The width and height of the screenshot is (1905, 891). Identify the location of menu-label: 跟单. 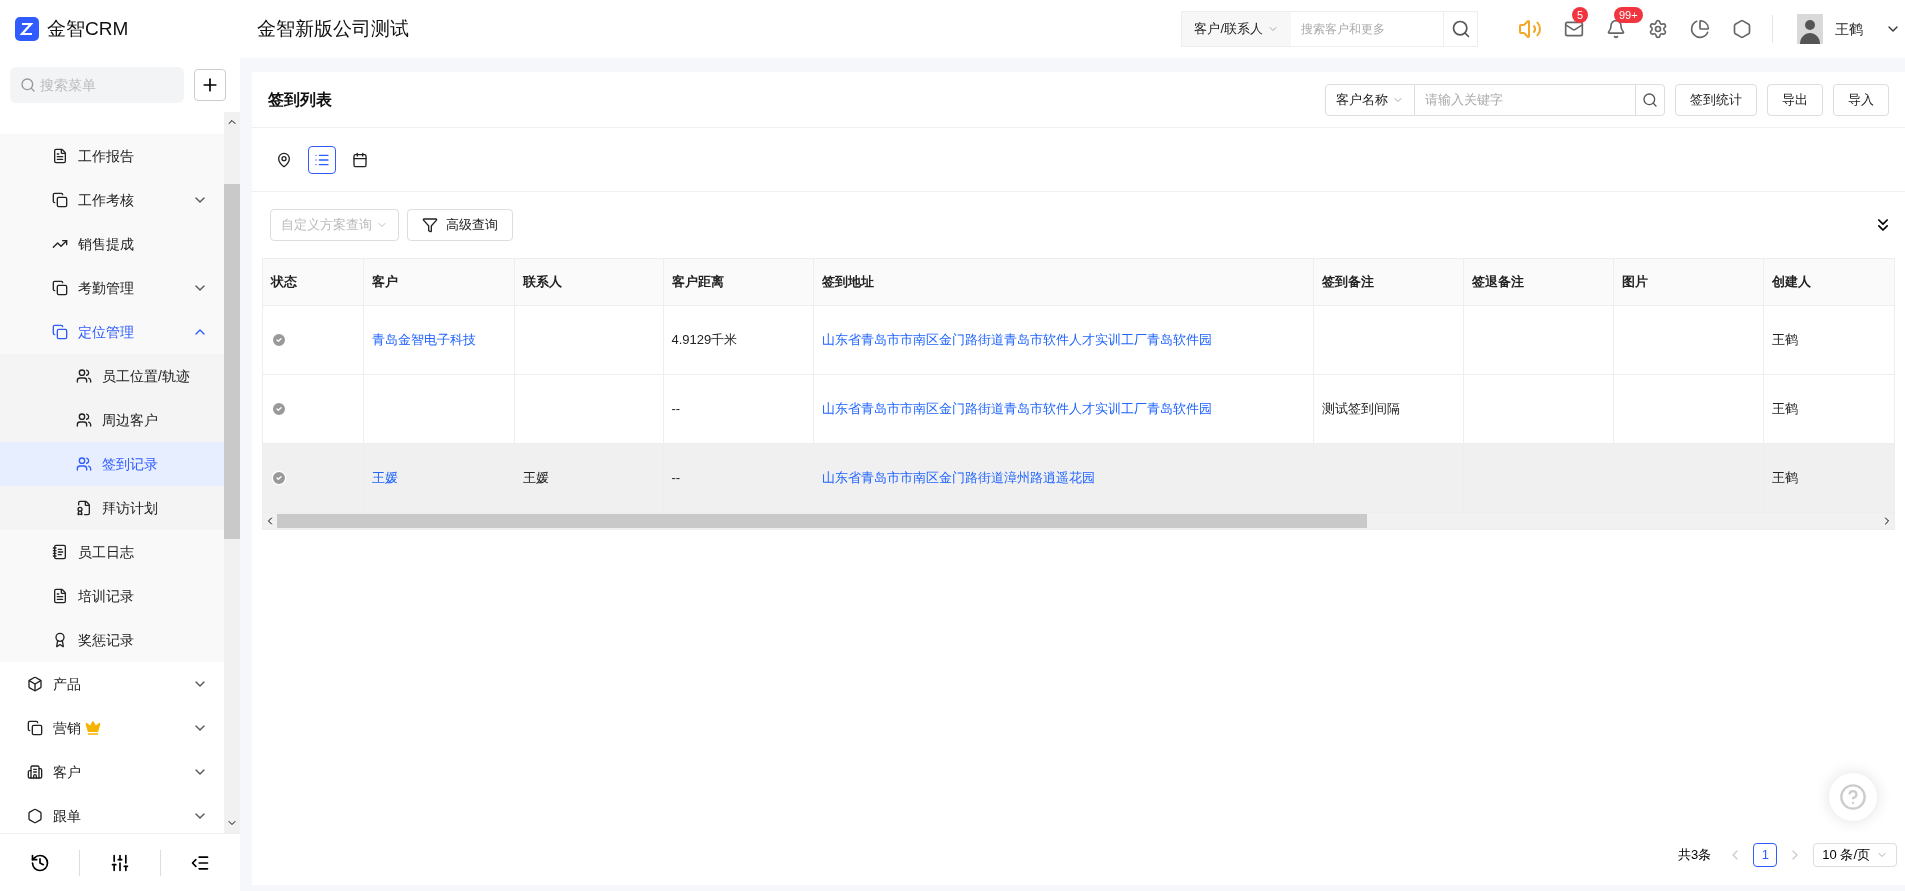
(67, 816).